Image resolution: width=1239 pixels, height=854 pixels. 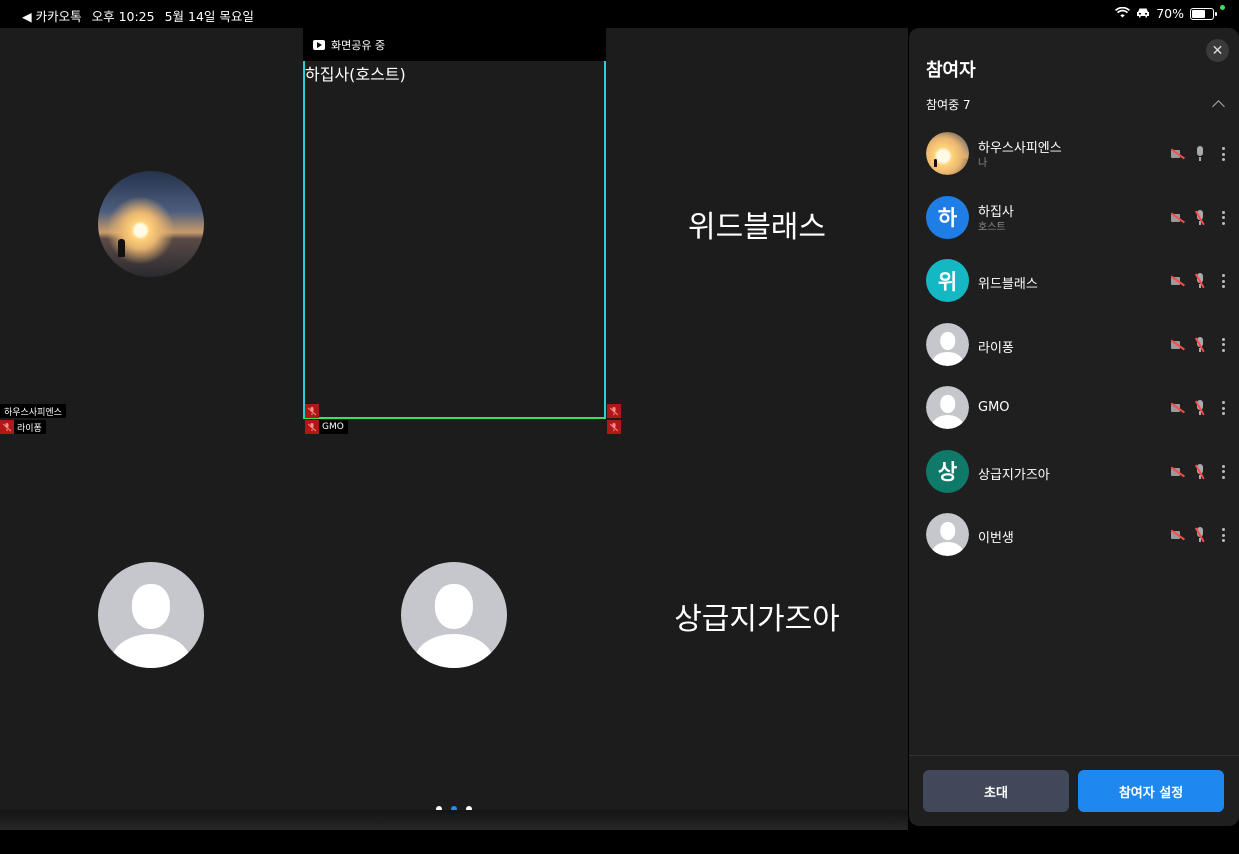 I want to click on name-tag-raipong: 라이퐁, so click(x=23, y=427).